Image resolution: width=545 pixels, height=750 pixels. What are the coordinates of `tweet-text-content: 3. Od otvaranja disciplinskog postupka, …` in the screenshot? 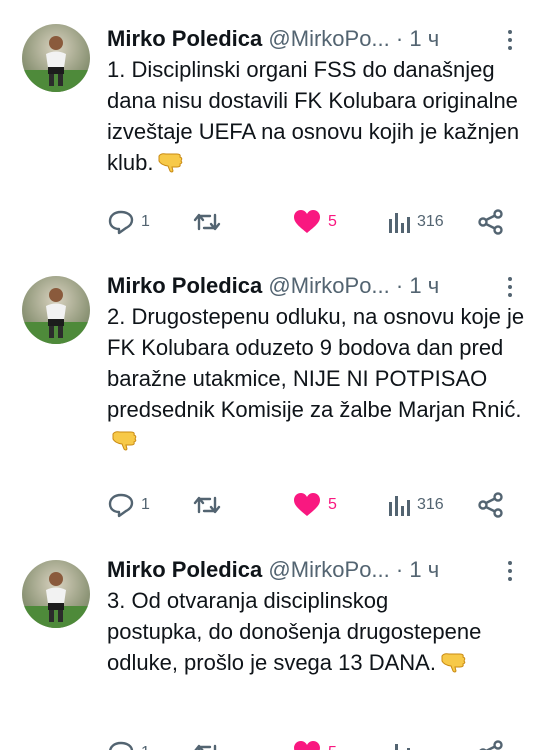 It's located at (294, 631).